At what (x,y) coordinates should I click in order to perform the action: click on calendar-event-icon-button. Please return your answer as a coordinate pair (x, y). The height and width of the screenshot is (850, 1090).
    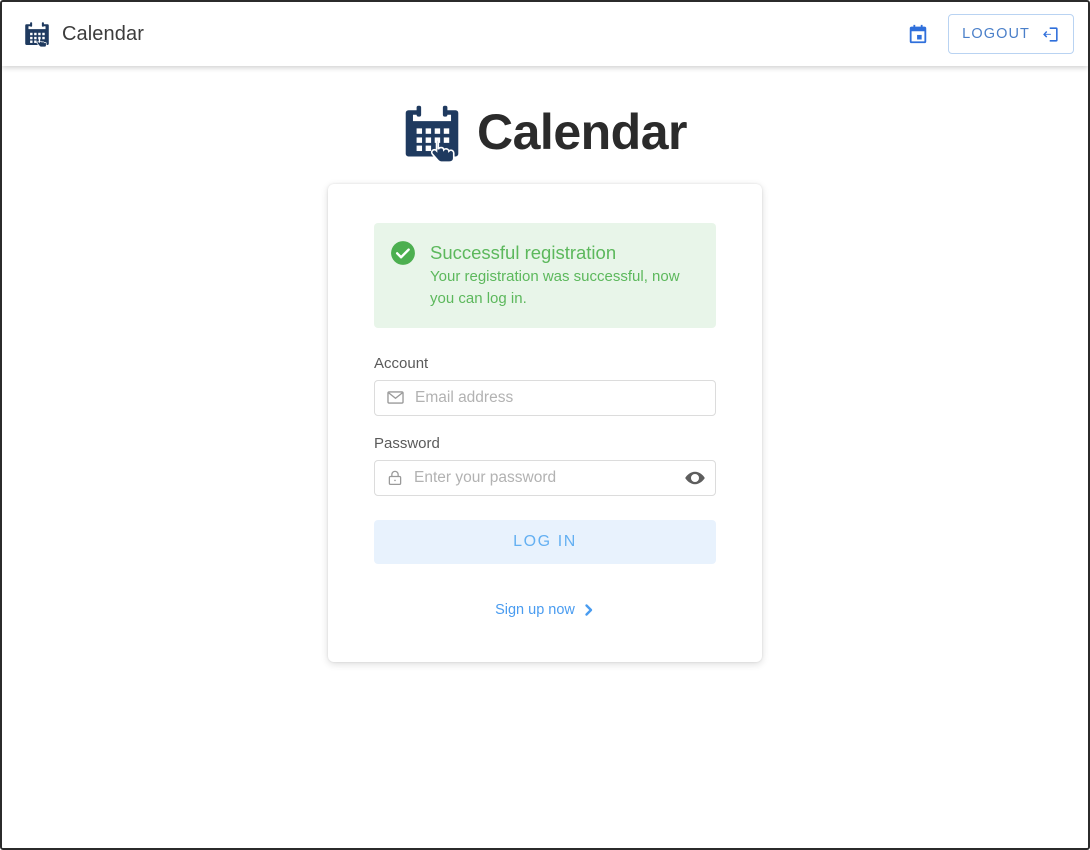
    Looking at the image, I should click on (918, 34).